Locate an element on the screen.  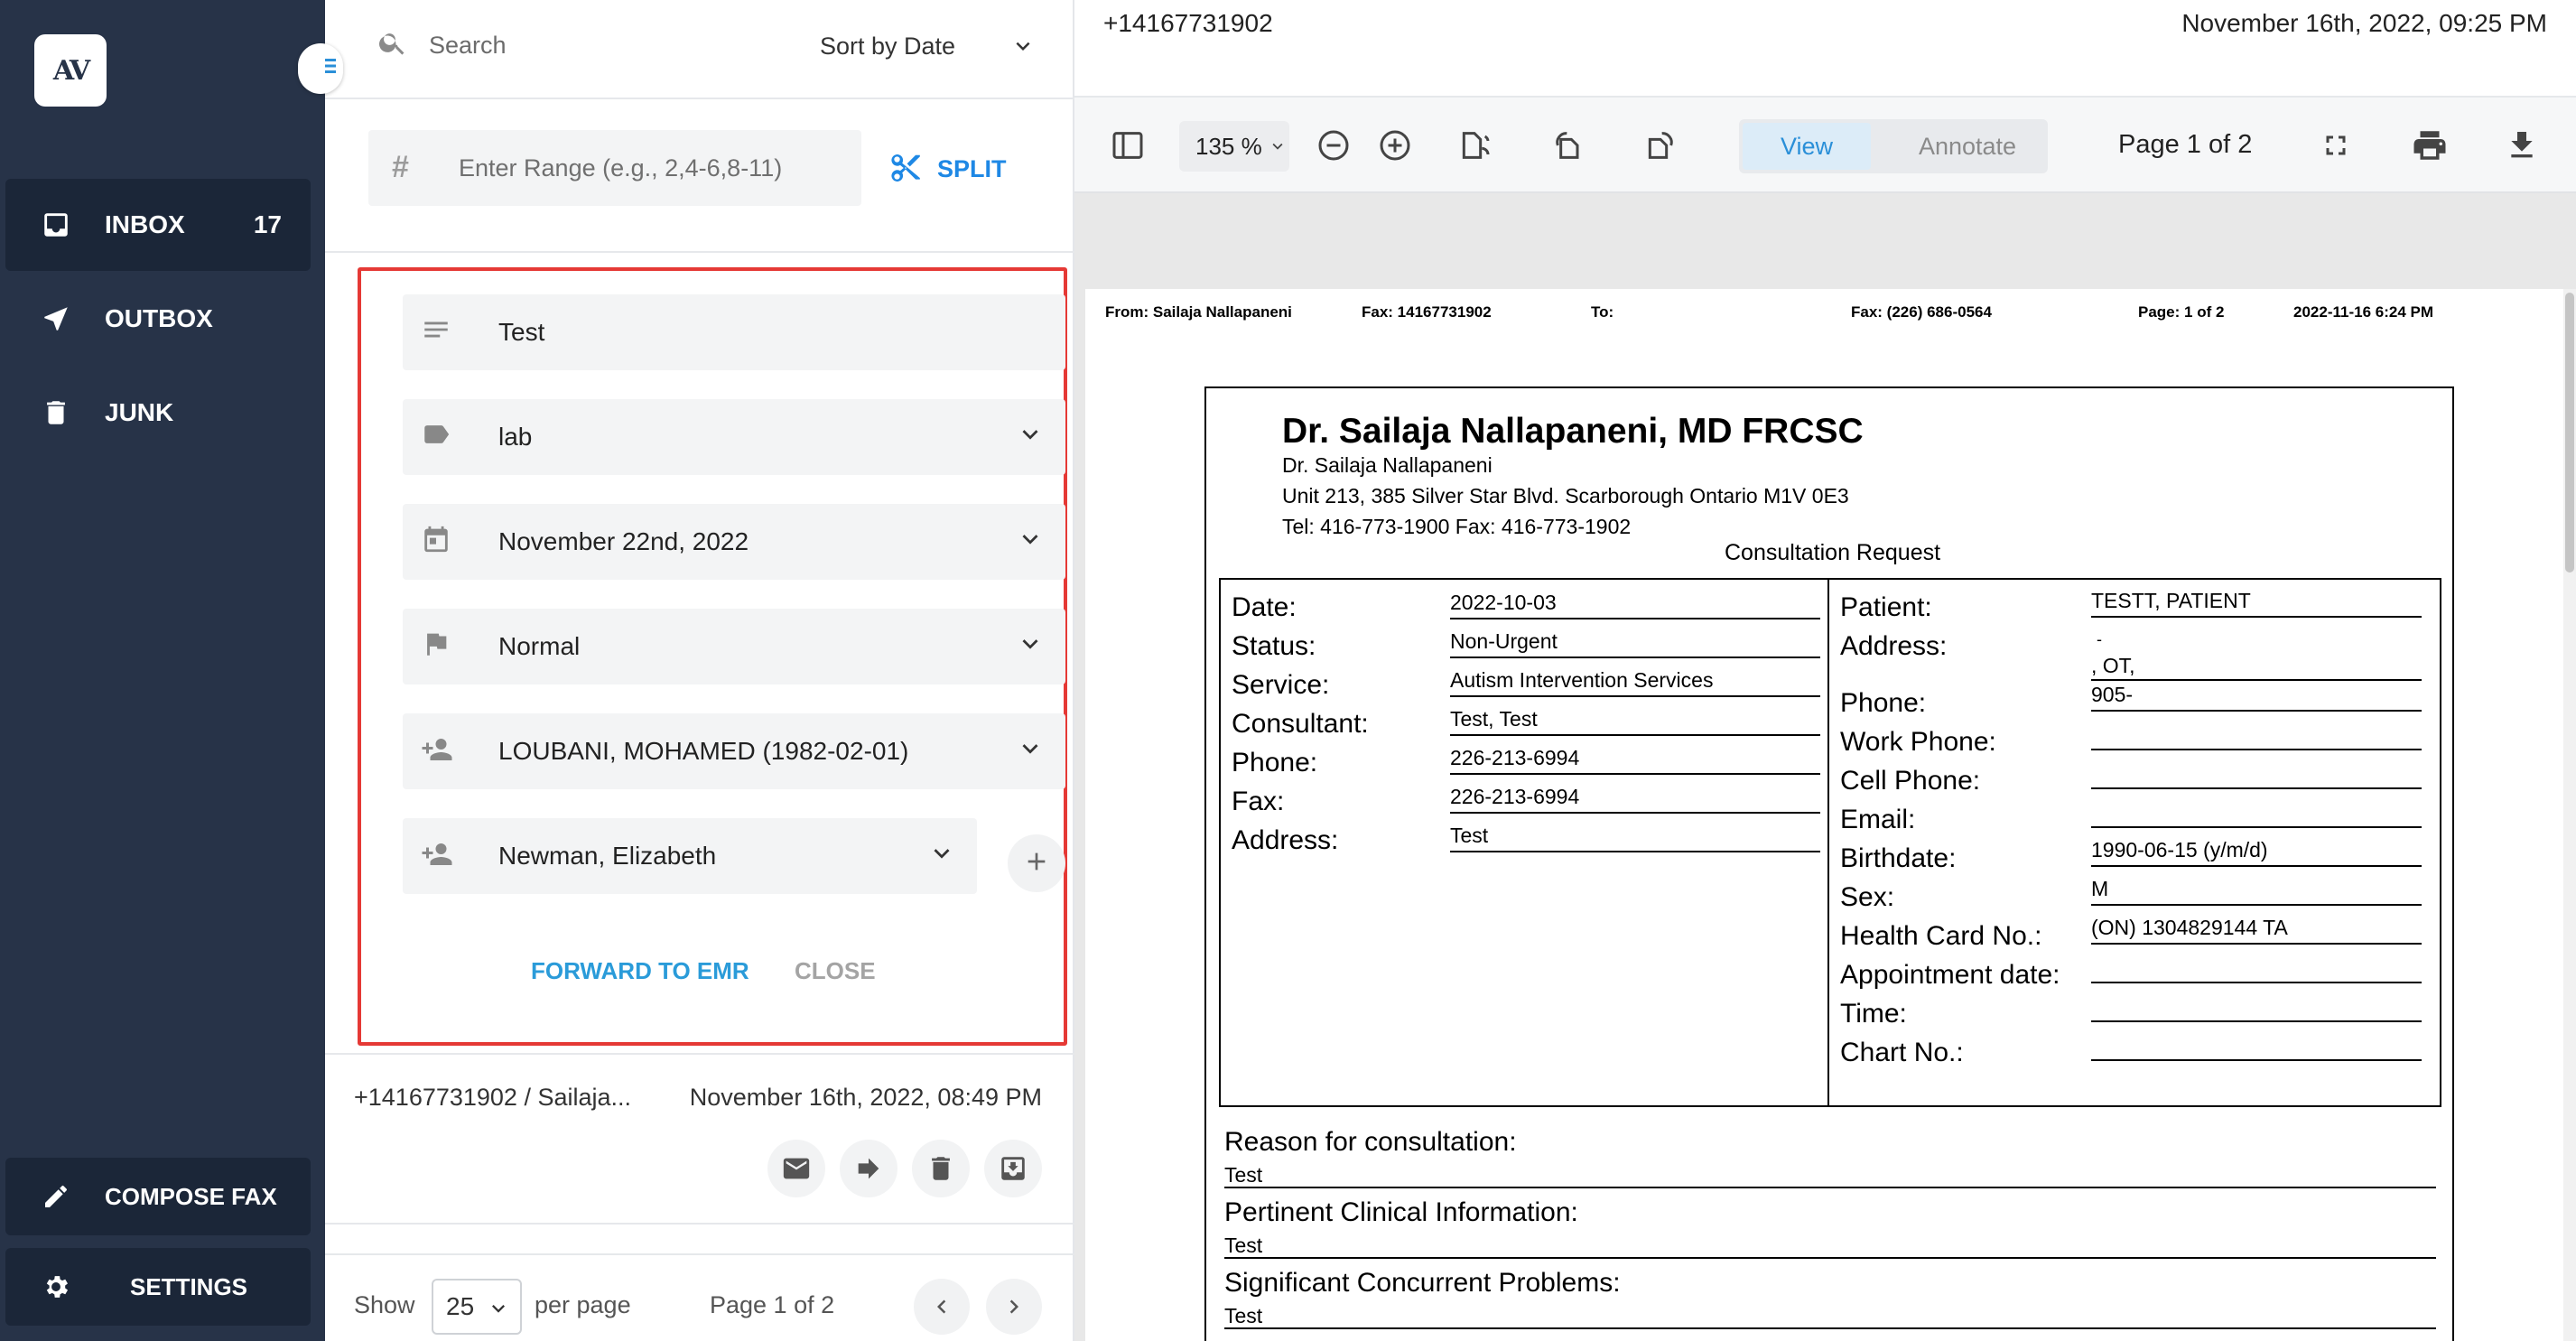
form-label: Consultant: is located at coordinates (1300, 724).